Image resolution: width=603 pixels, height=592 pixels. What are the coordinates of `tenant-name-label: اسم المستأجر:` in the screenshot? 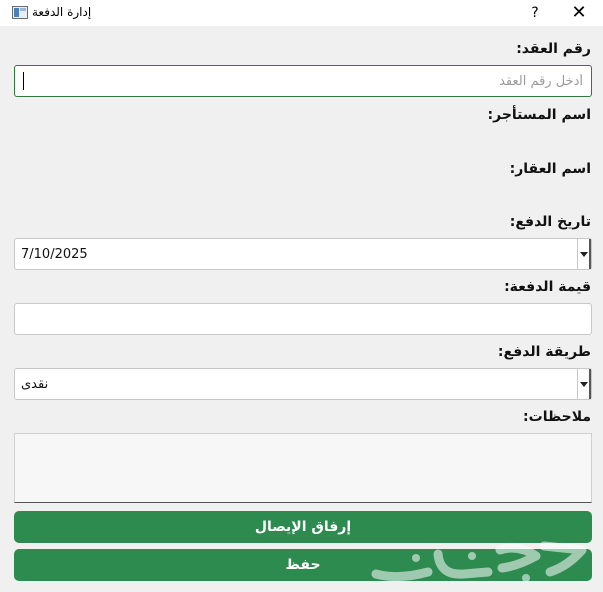 It's located at (539, 115).